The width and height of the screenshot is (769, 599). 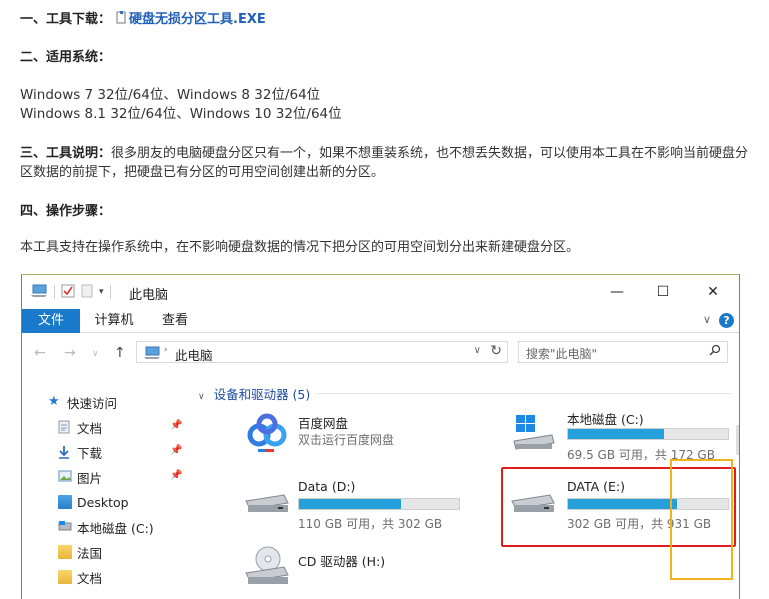 I want to click on nav-label: 图片, so click(x=90, y=478).